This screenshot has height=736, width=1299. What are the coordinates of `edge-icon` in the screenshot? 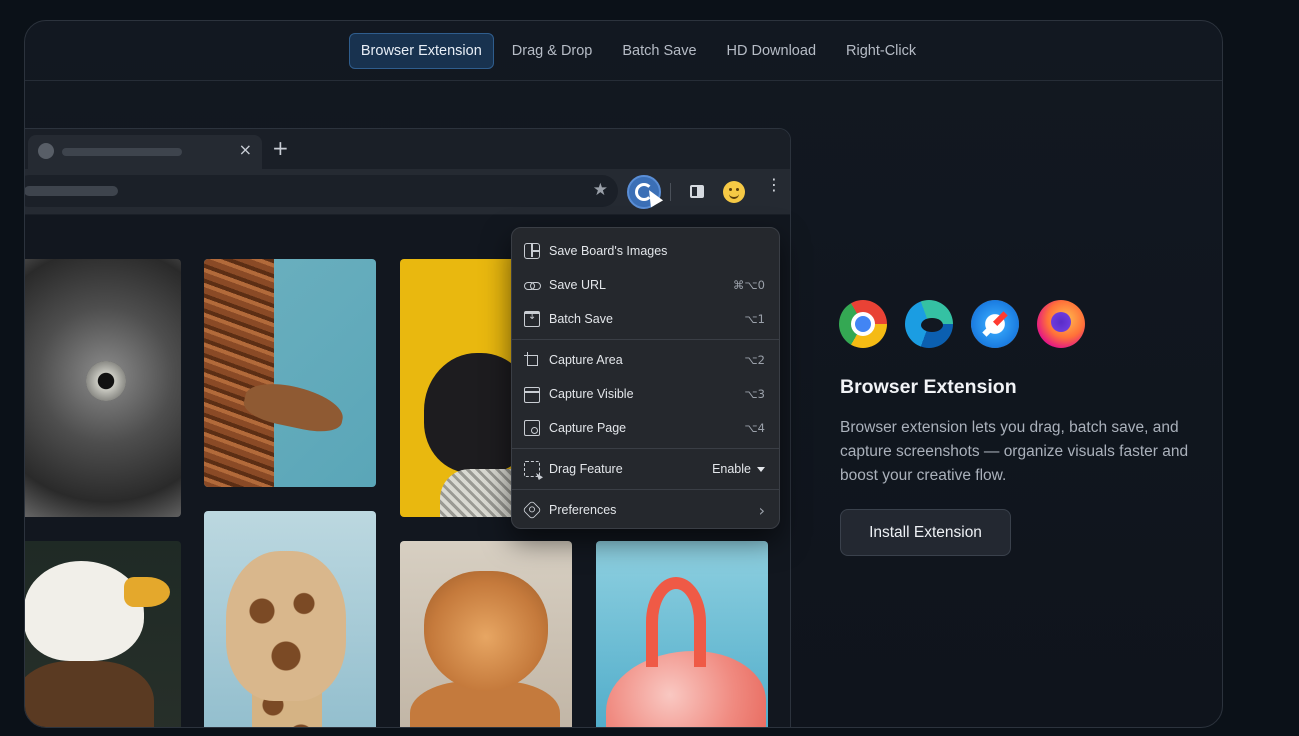 It's located at (929, 324).